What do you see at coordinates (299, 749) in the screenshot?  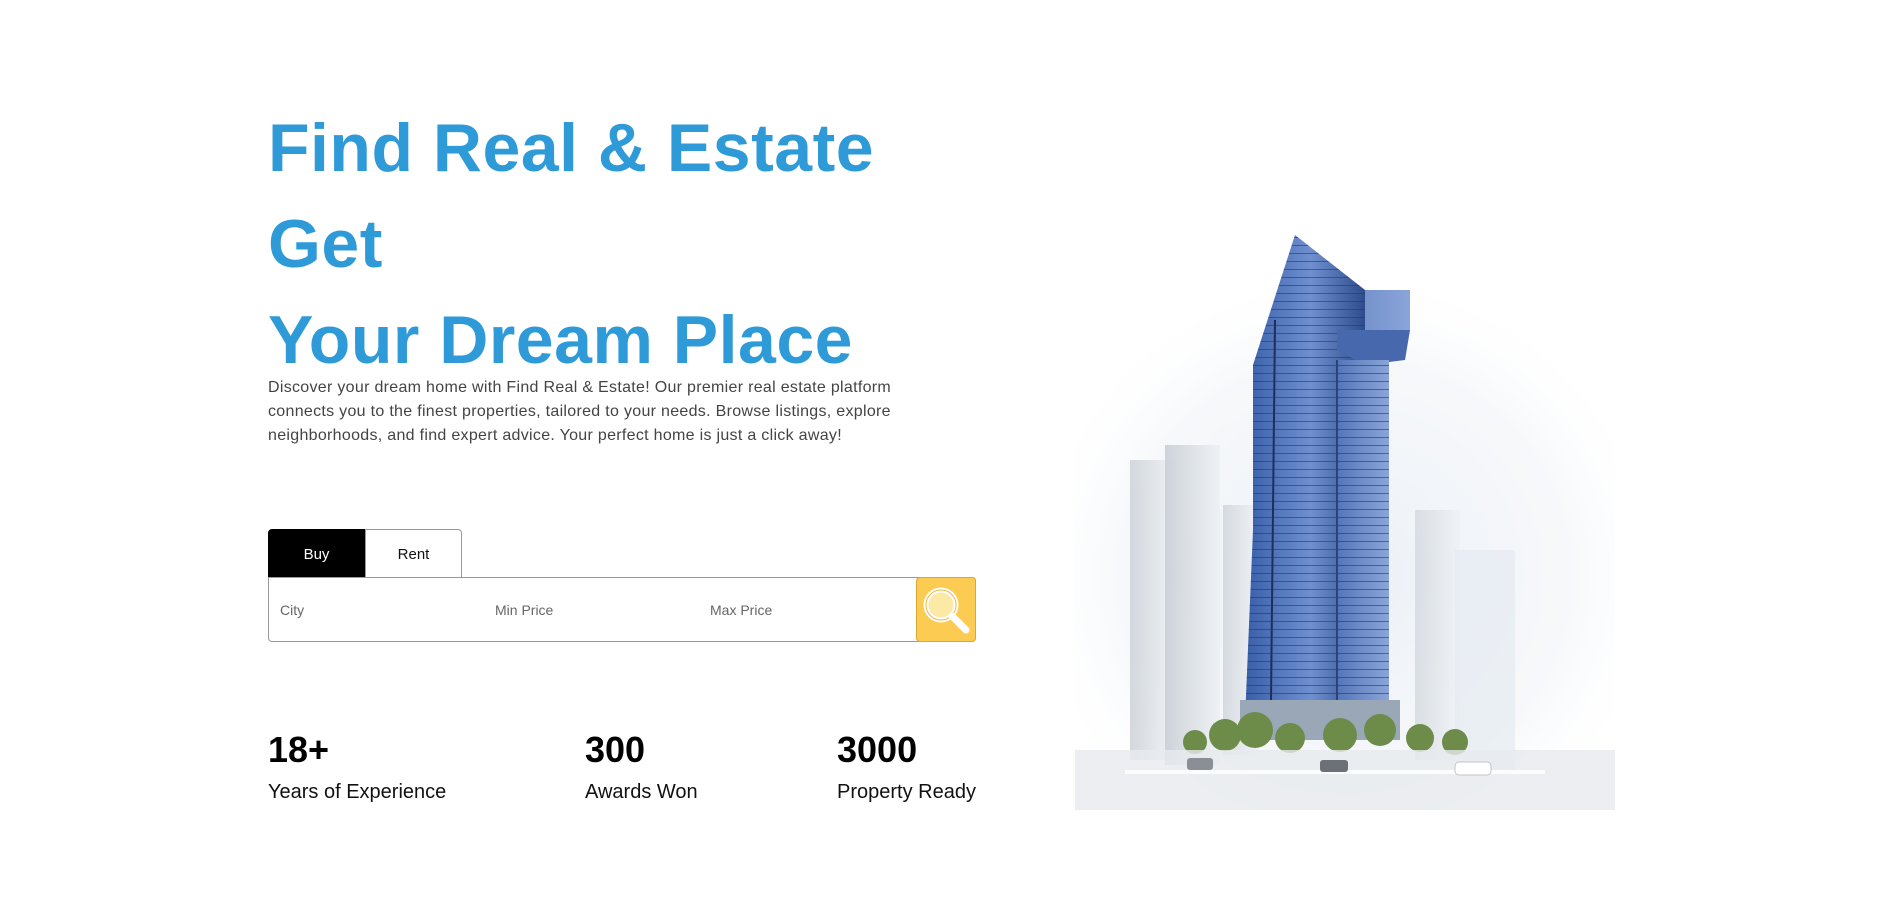 I see `stat-value: 18+` at bounding box center [299, 749].